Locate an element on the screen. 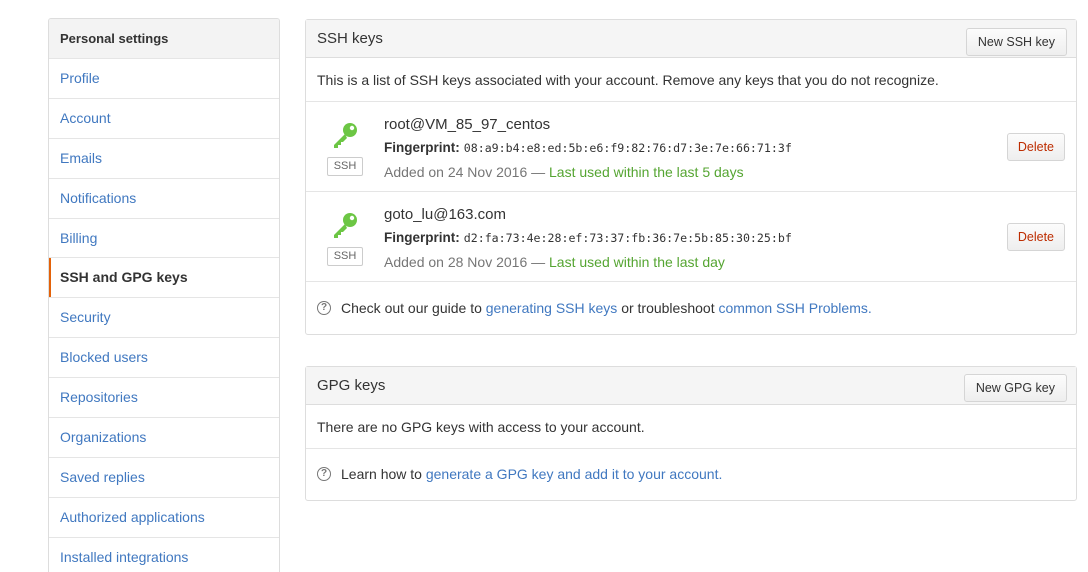 Image resolution: width=1088 pixels, height=572 pixels. sidebar-item-repositories: Repositories is located at coordinates (164, 398).